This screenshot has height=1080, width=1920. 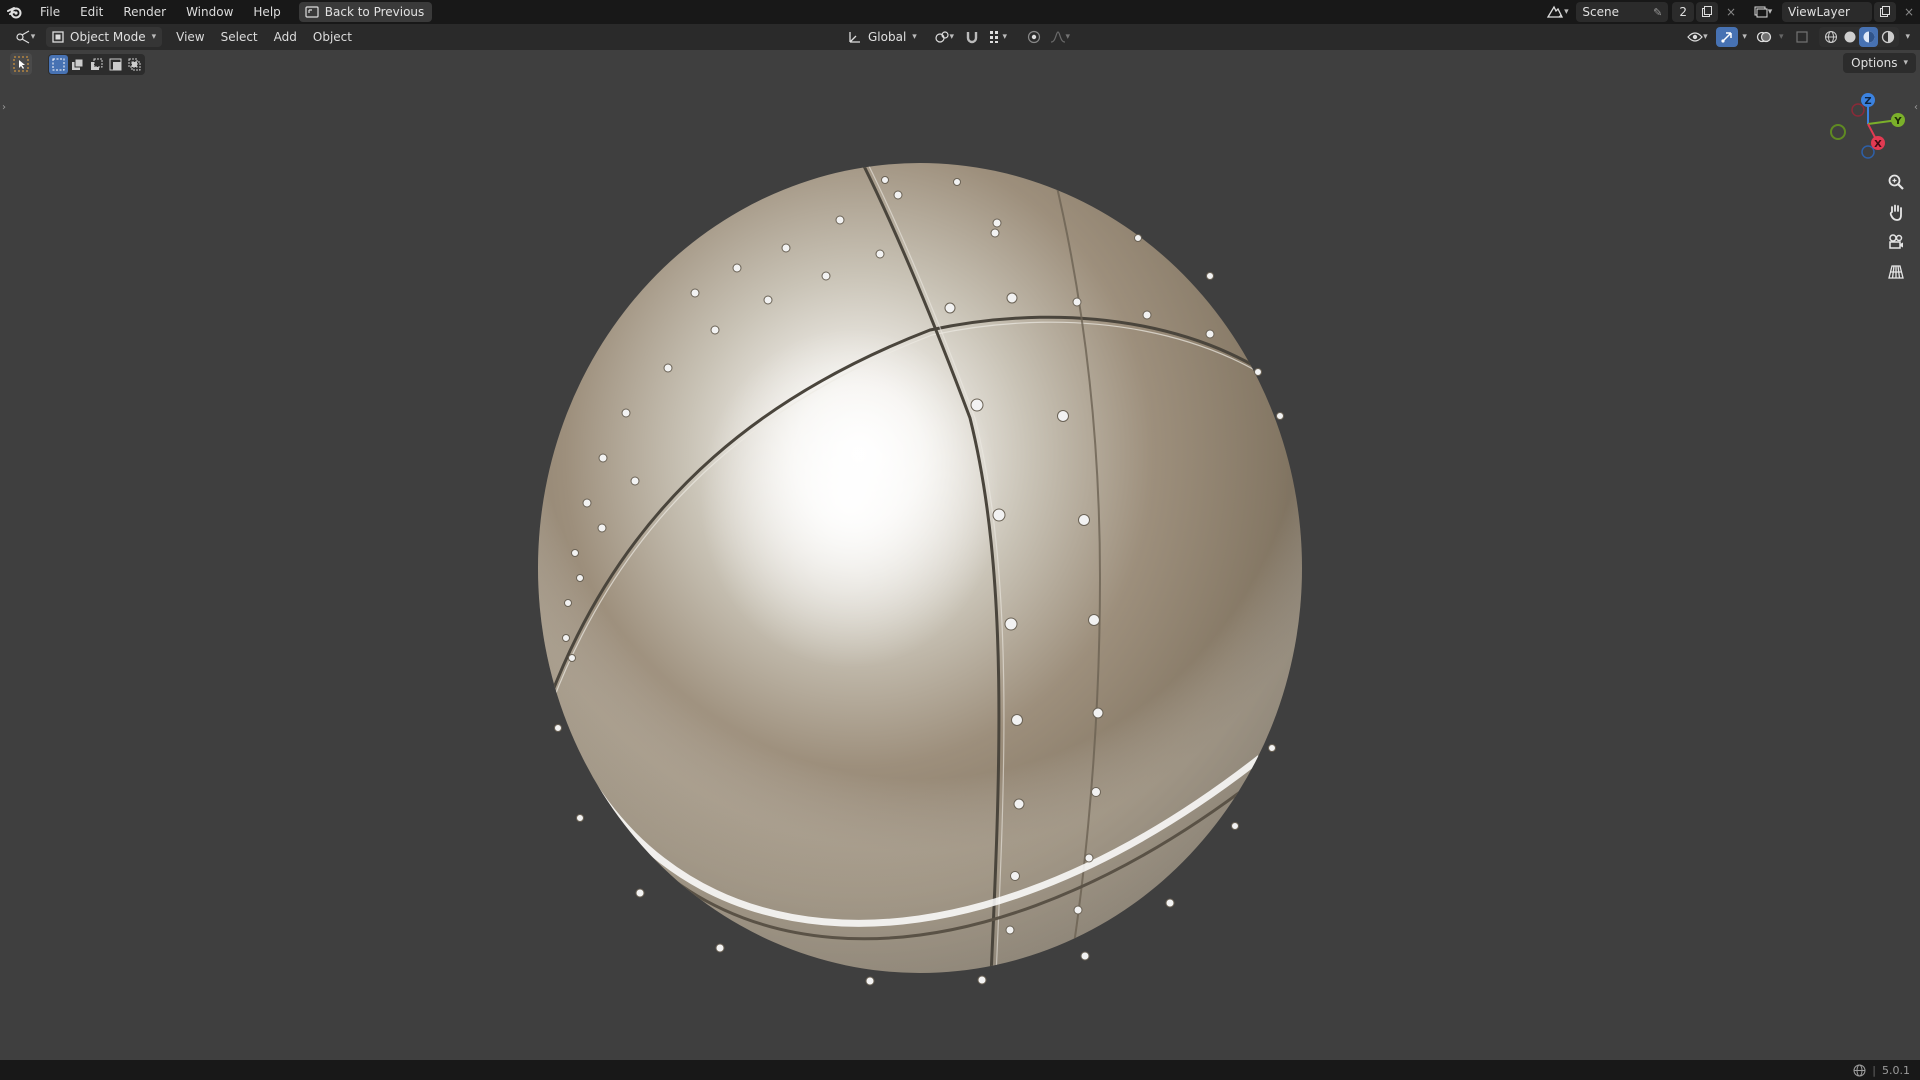 I want to click on zoom-icon, so click(x=1896, y=182).